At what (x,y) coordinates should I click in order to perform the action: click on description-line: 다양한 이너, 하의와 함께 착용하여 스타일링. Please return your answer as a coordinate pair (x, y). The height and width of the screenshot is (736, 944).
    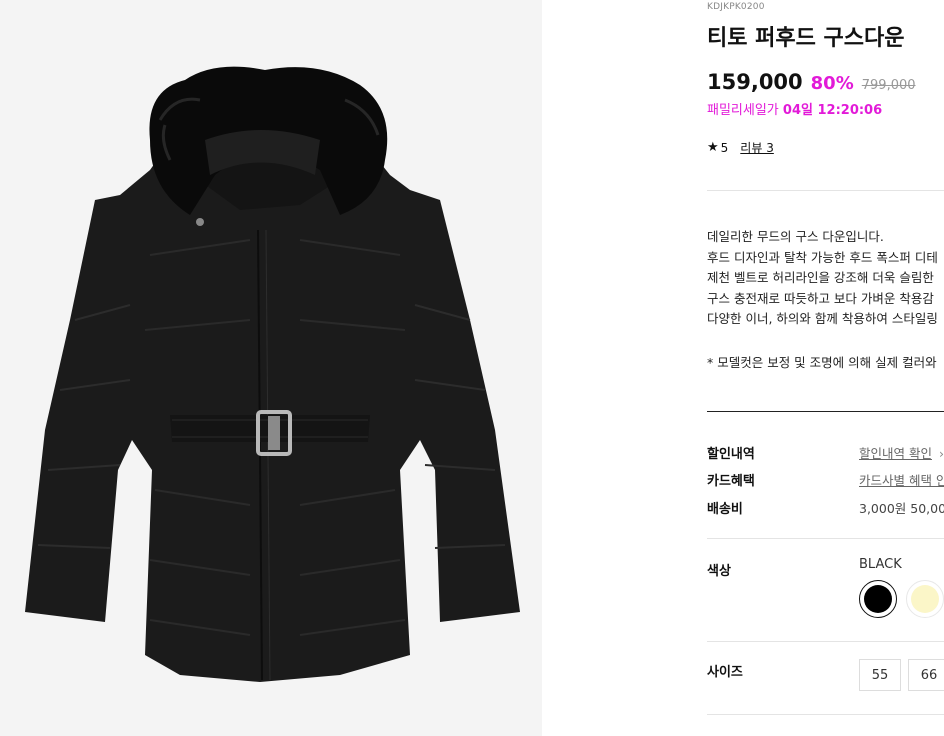
    Looking at the image, I should click on (822, 319).